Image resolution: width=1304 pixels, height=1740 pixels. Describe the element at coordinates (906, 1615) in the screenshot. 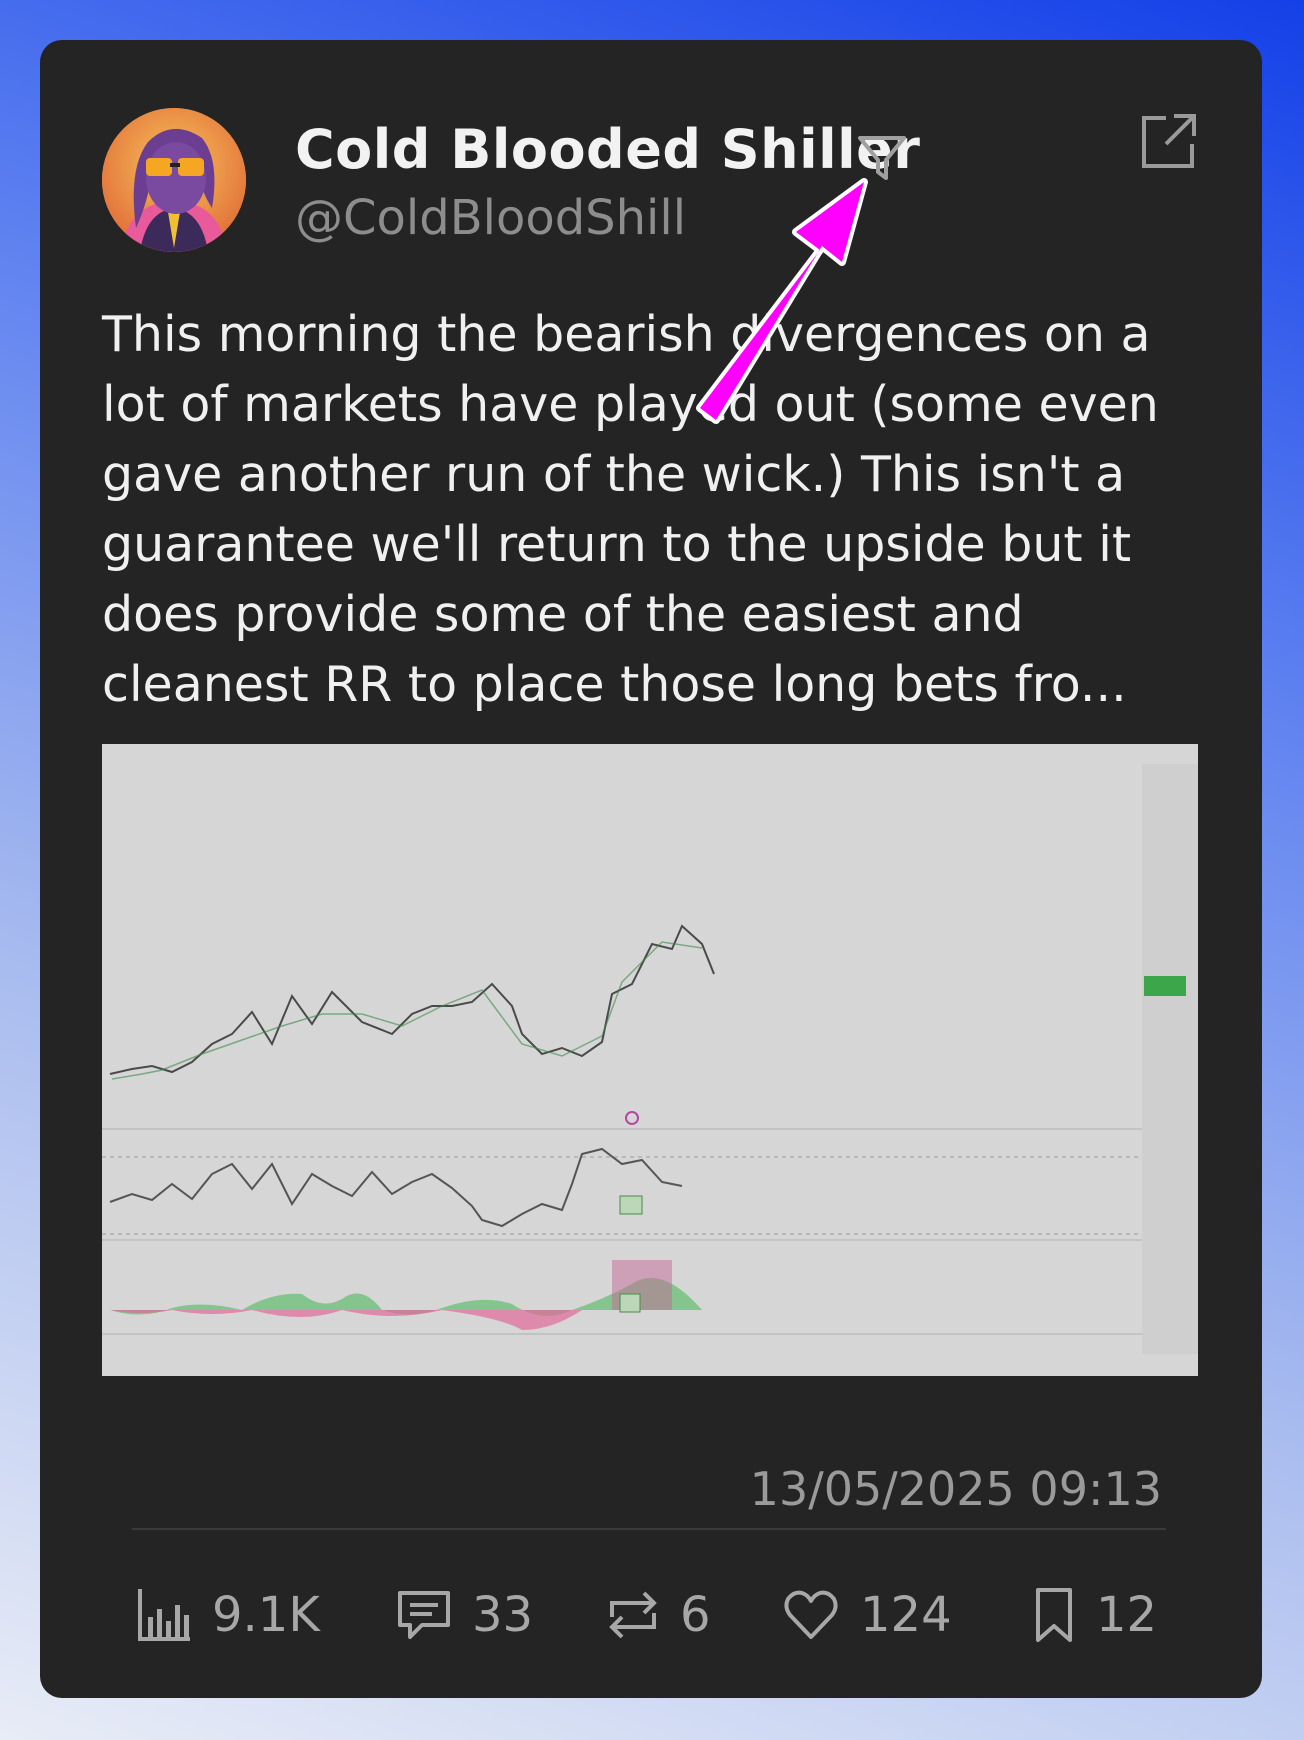

I see `likes-count: 124` at that location.